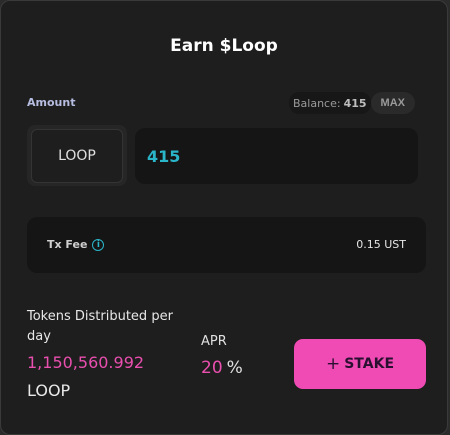 Image resolution: width=450 pixels, height=435 pixels. What do you see at coordinates (224, 46) in the screenshot?
I see `card-title: Earn $Loop` at bounding box center [224, 46].